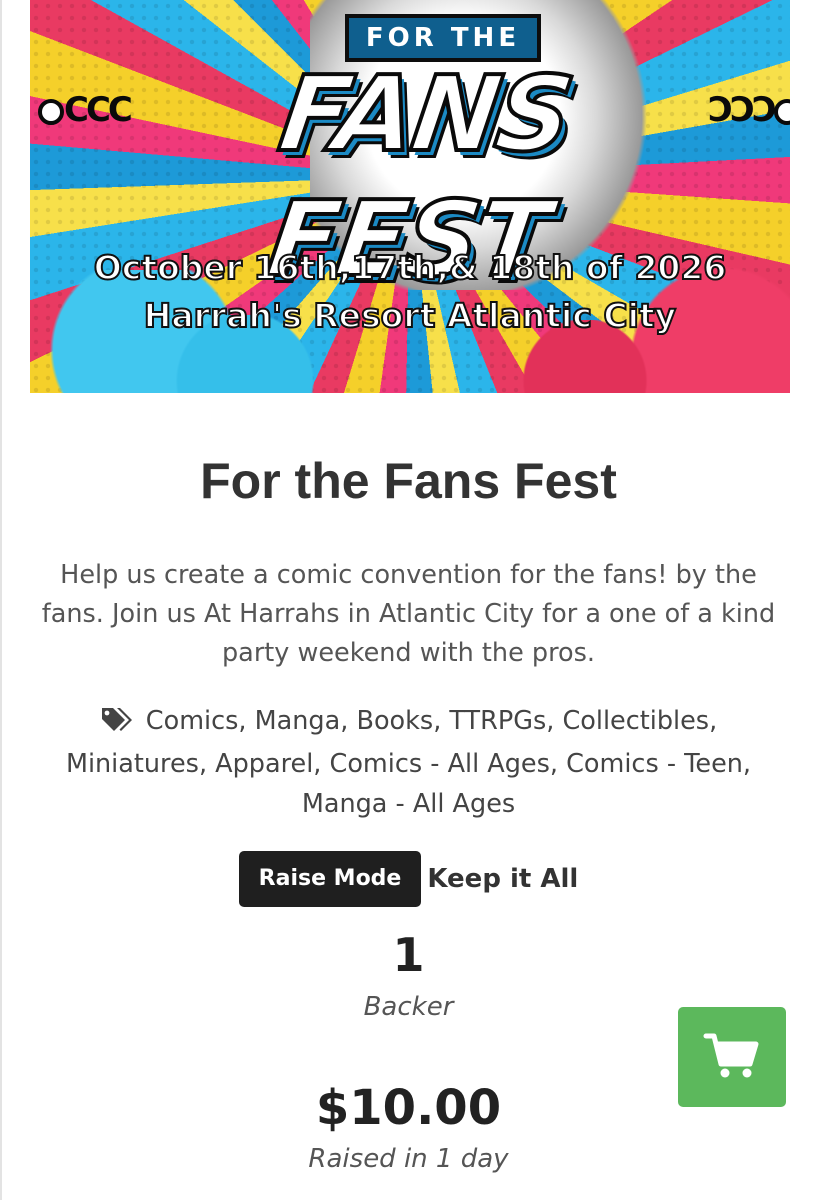 This screenshot has width=817, height=1200. What do you see at coordinates (408, 1159) in the screenshot?
I see `raised-label: Raised in 1 day` at bounding box center [408, 1159].